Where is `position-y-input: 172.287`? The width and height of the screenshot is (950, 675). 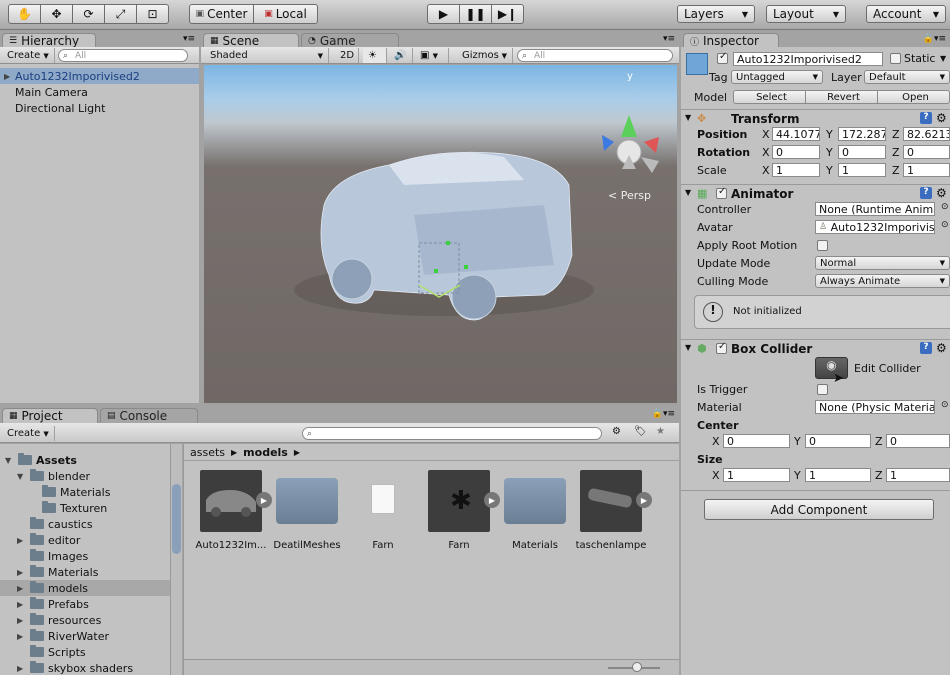 position-y-input: 172.287 is located at coordinates (862, 134).